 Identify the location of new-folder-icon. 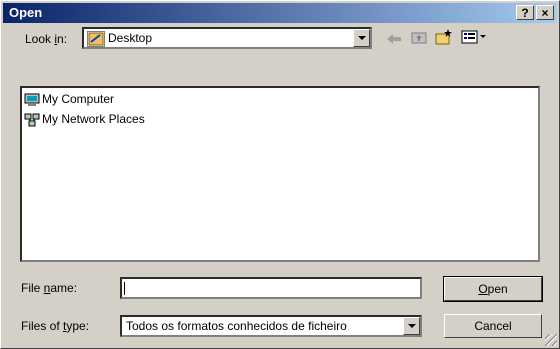
(443, 37).